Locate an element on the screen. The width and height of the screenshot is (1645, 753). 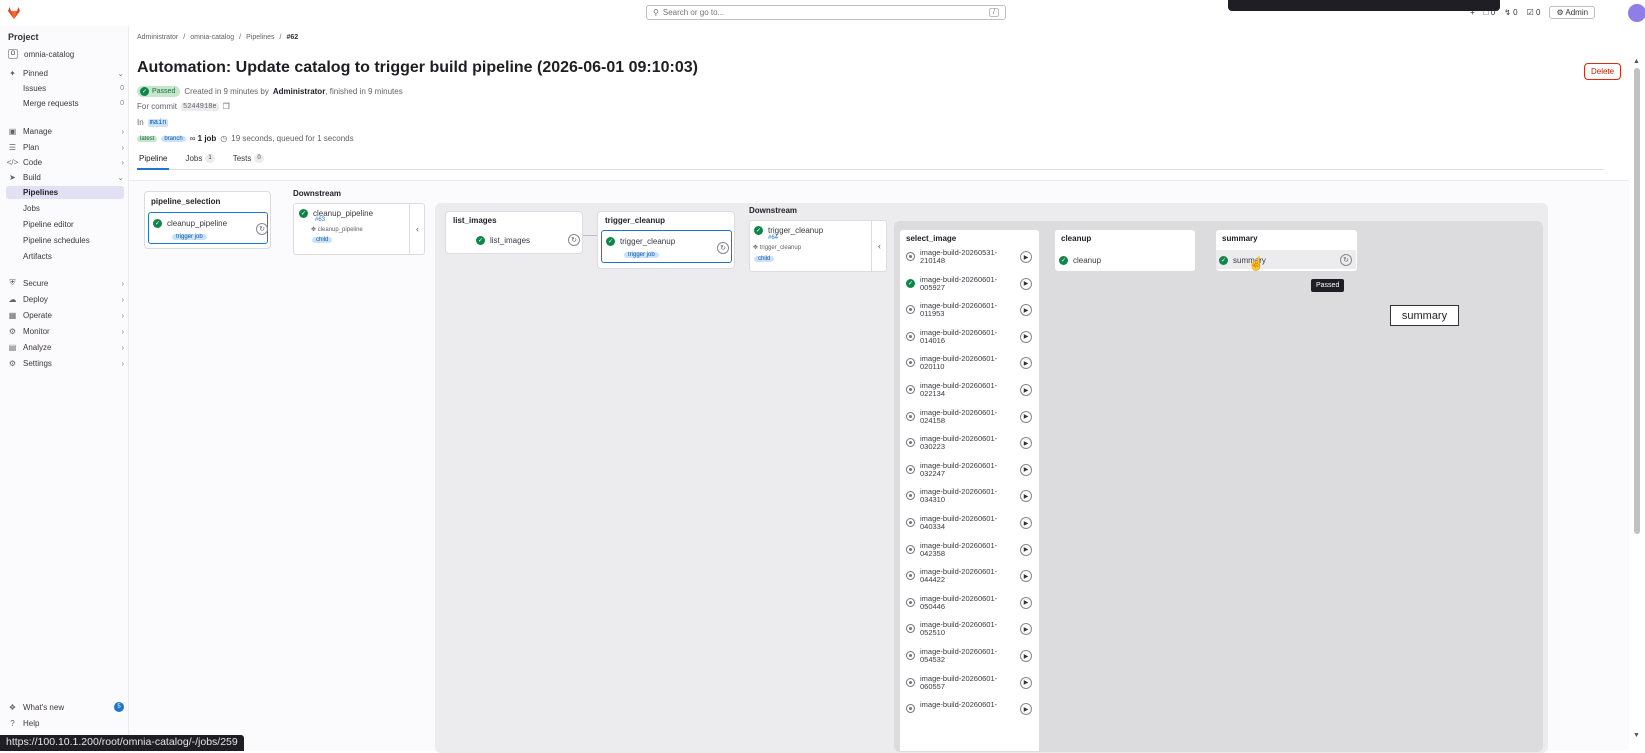
job-name: image-build-20260601- 042358 is located at coordinates (959, 549).